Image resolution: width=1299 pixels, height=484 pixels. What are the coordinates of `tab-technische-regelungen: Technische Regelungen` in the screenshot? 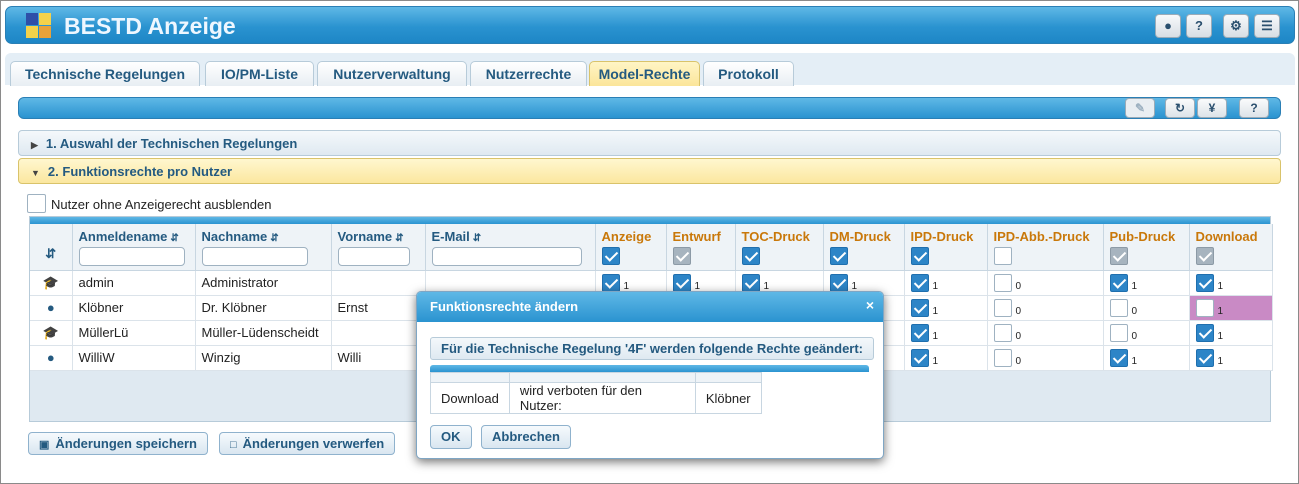 It's located at (105, 73).